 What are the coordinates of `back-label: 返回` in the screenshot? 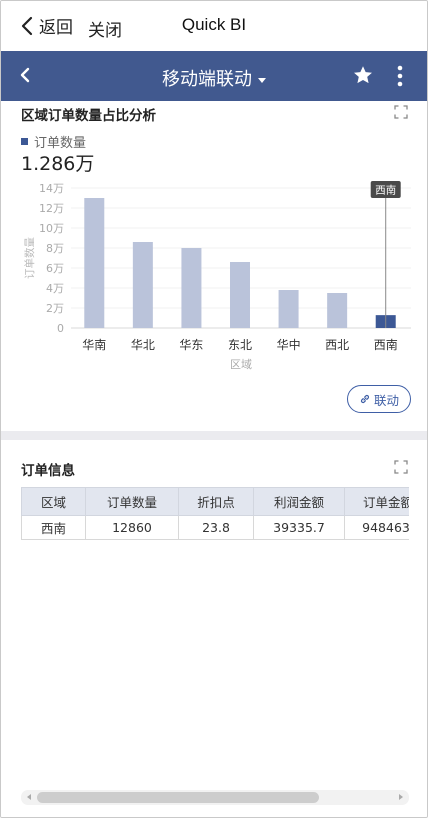 It's located at (56, 28).